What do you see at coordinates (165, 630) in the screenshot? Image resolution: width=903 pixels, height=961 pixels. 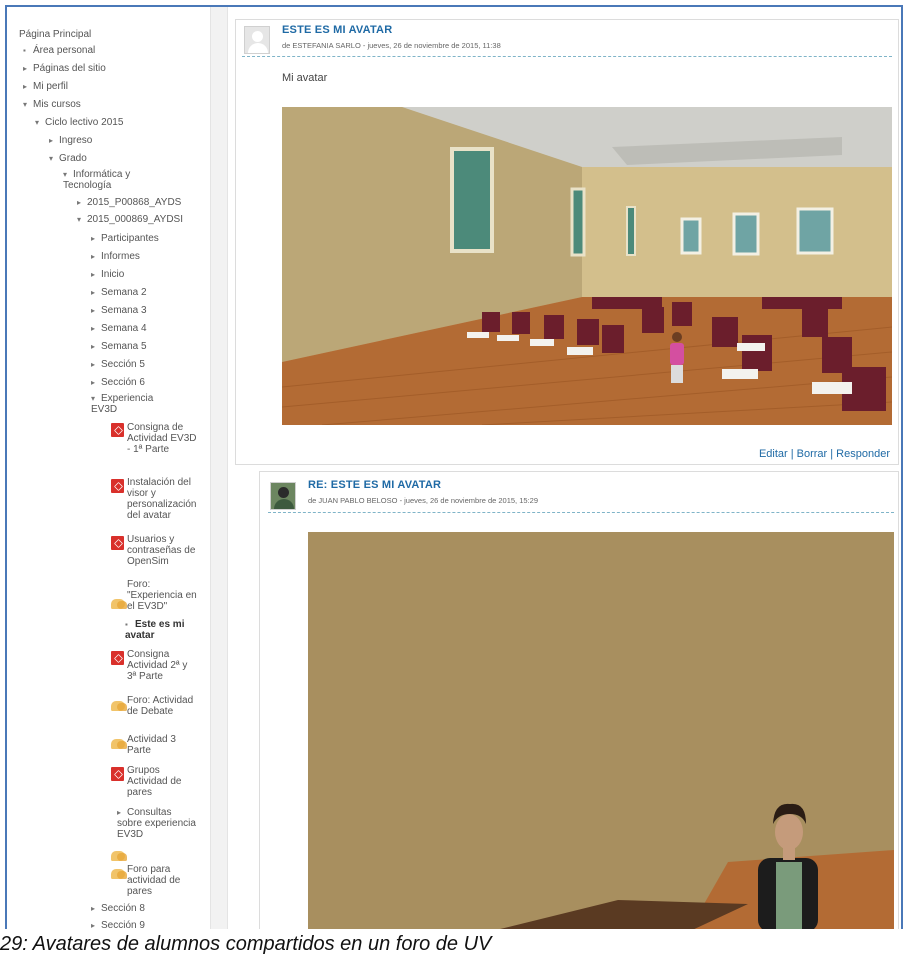 I see `nav-este-es-mi-avatar: ▪ Este es mi avatar` at bounding box center [165, 630].